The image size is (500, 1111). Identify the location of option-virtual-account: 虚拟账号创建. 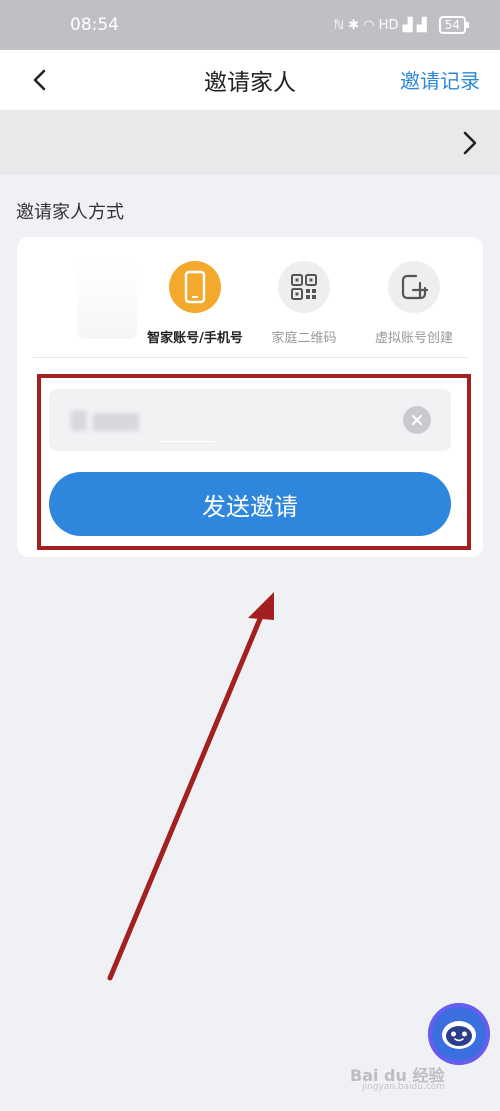
(414, 303).